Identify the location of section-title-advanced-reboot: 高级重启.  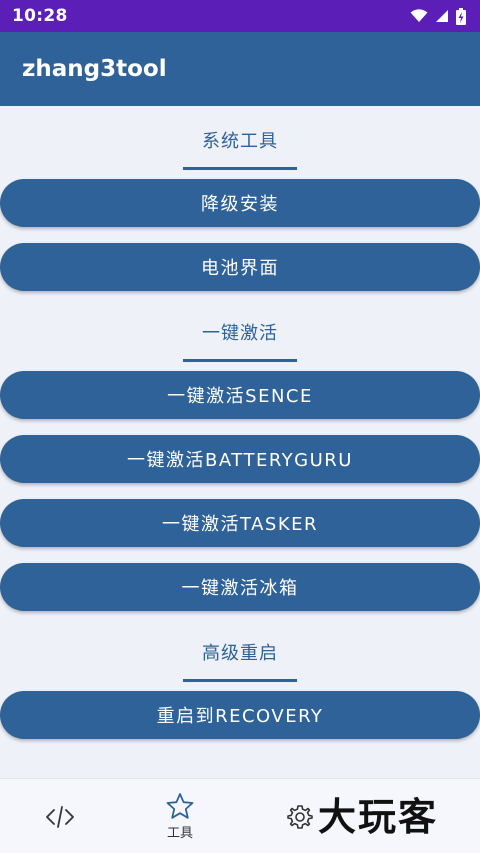
(240, 653).